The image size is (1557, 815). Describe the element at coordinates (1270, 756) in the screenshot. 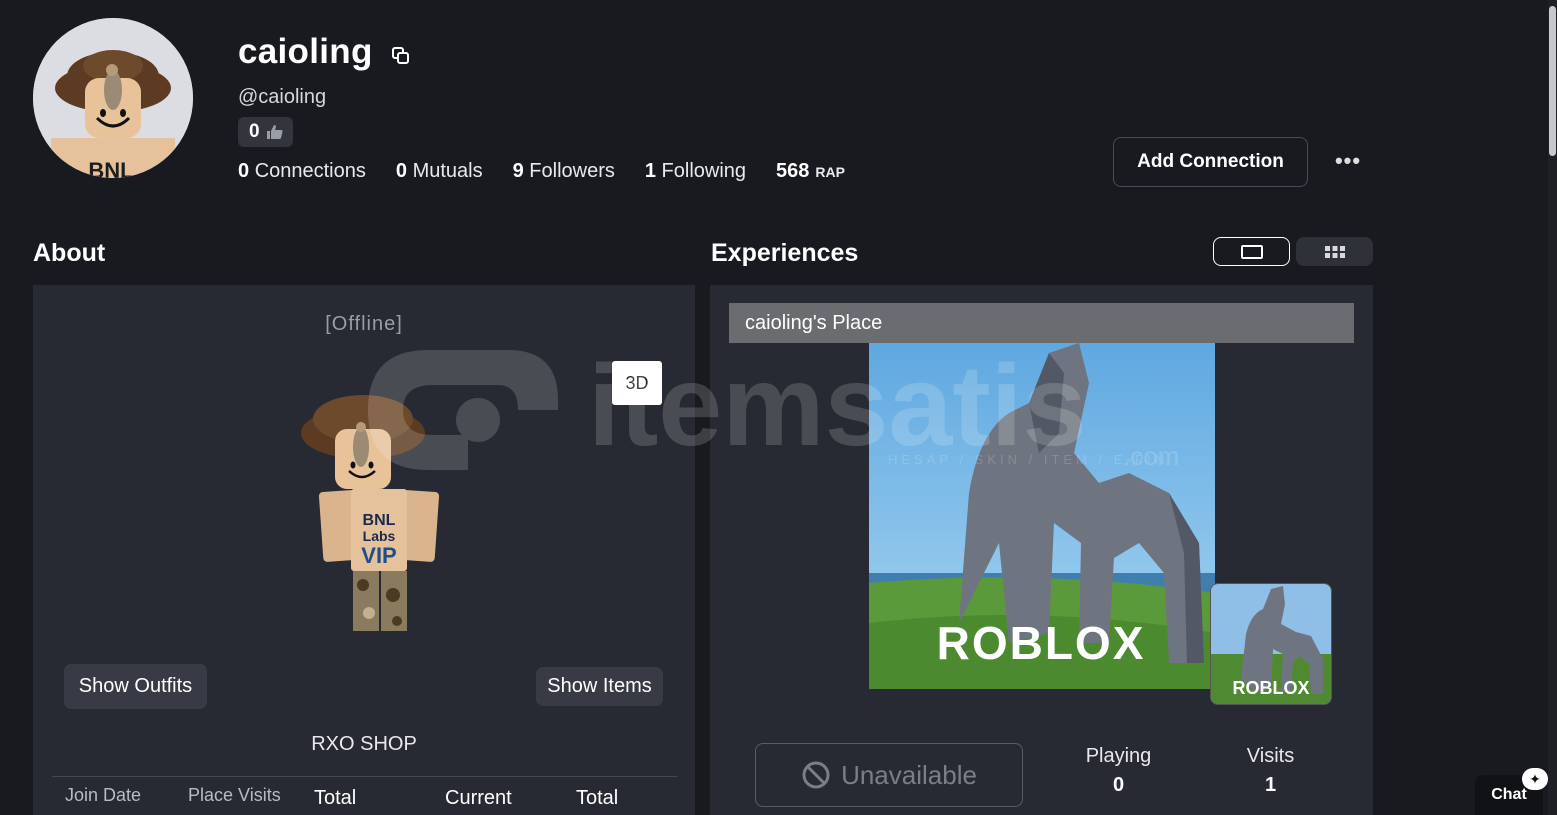

I see `visits-label: Visits` at that location.